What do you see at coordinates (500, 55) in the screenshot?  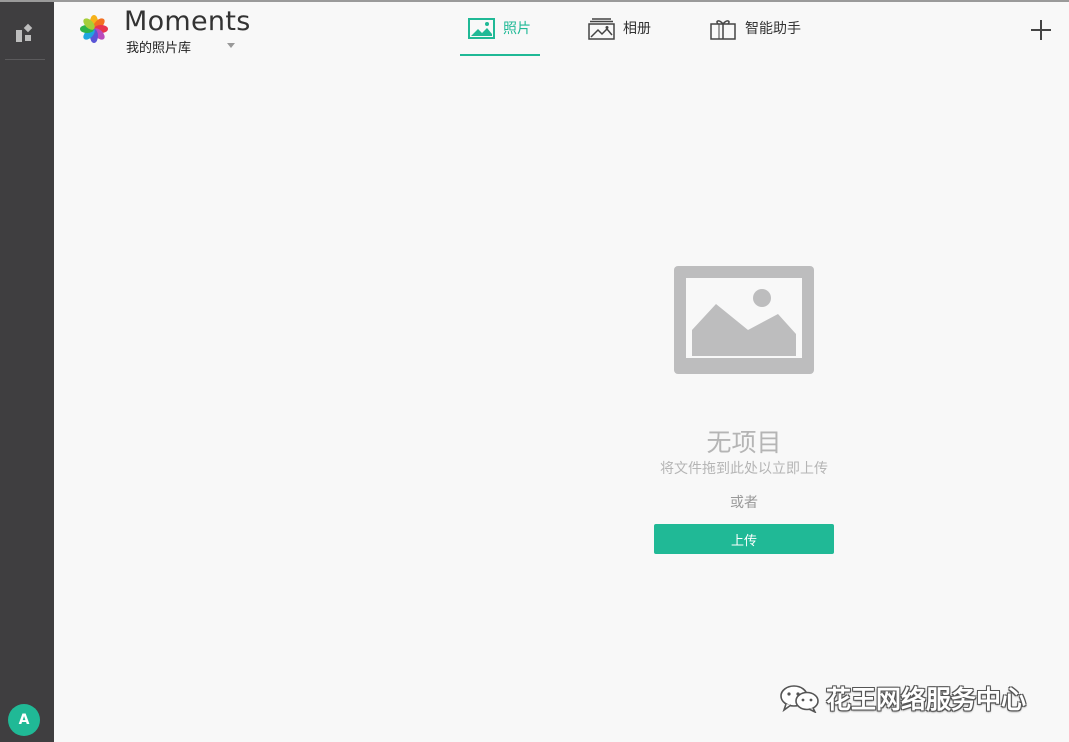 I see `active-tab-indicator` at bounding box center [500, 55].